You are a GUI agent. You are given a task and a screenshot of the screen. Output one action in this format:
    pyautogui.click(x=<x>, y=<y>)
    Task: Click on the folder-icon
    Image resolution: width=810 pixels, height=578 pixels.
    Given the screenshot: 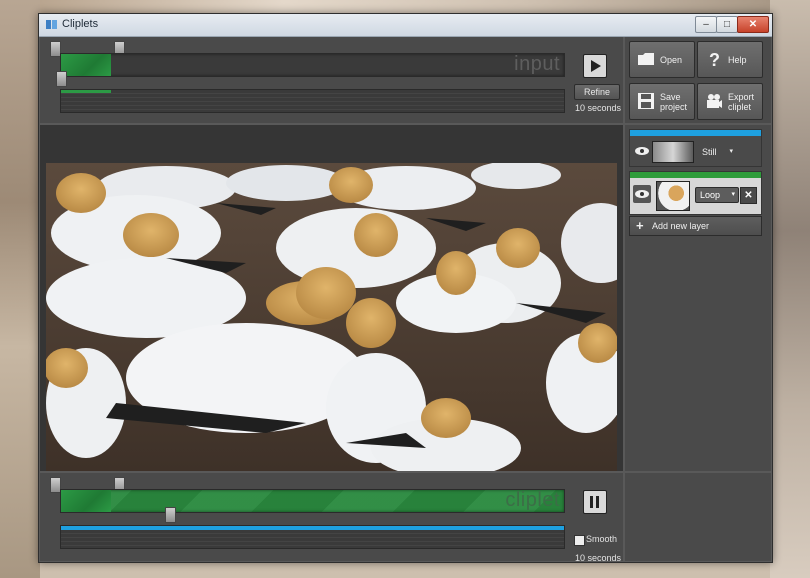 What is the action you would take?
    pyautogui.click(x=646, y=59)
    